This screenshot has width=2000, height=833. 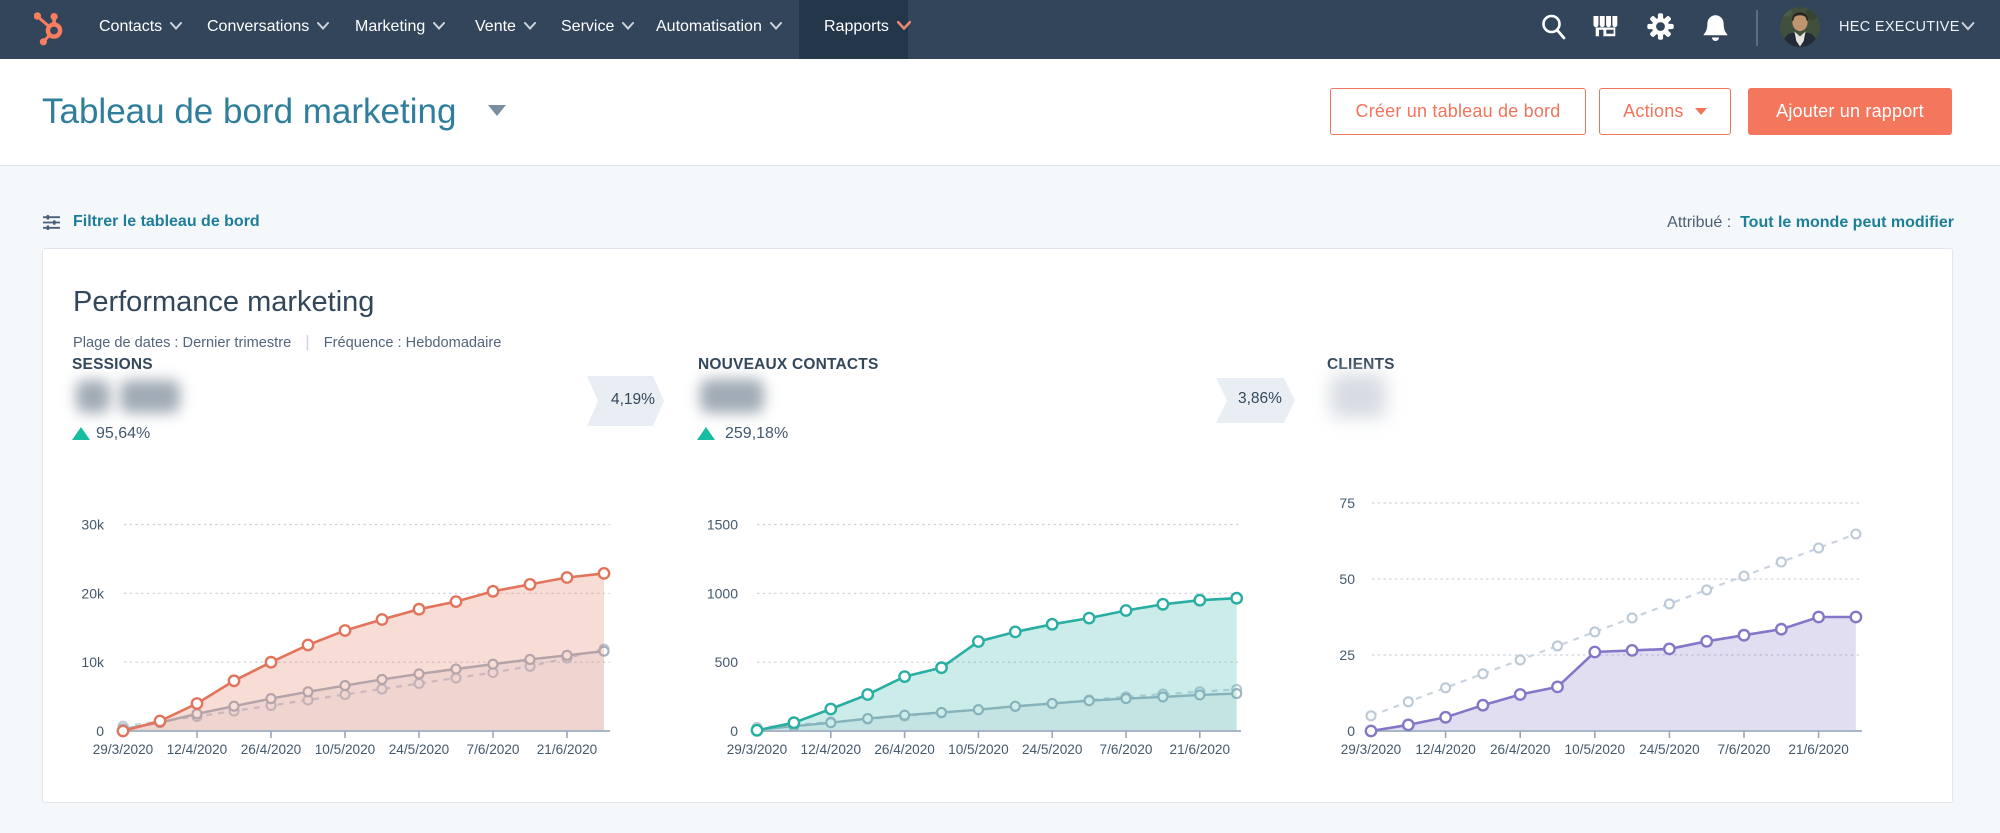 I want to click on svg-text: 500, so click(x=727, y=662).